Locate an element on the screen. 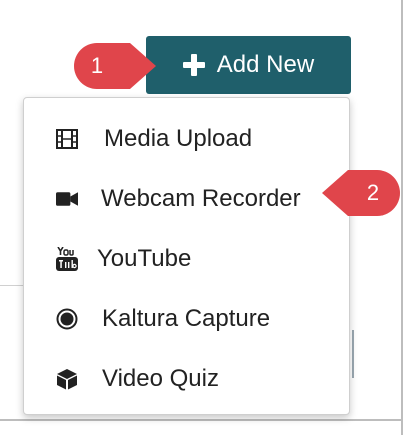 This screenshot has width=415, height=435. menu-item-video-quiz: Video Quiz is located at coordinates (186, 379).